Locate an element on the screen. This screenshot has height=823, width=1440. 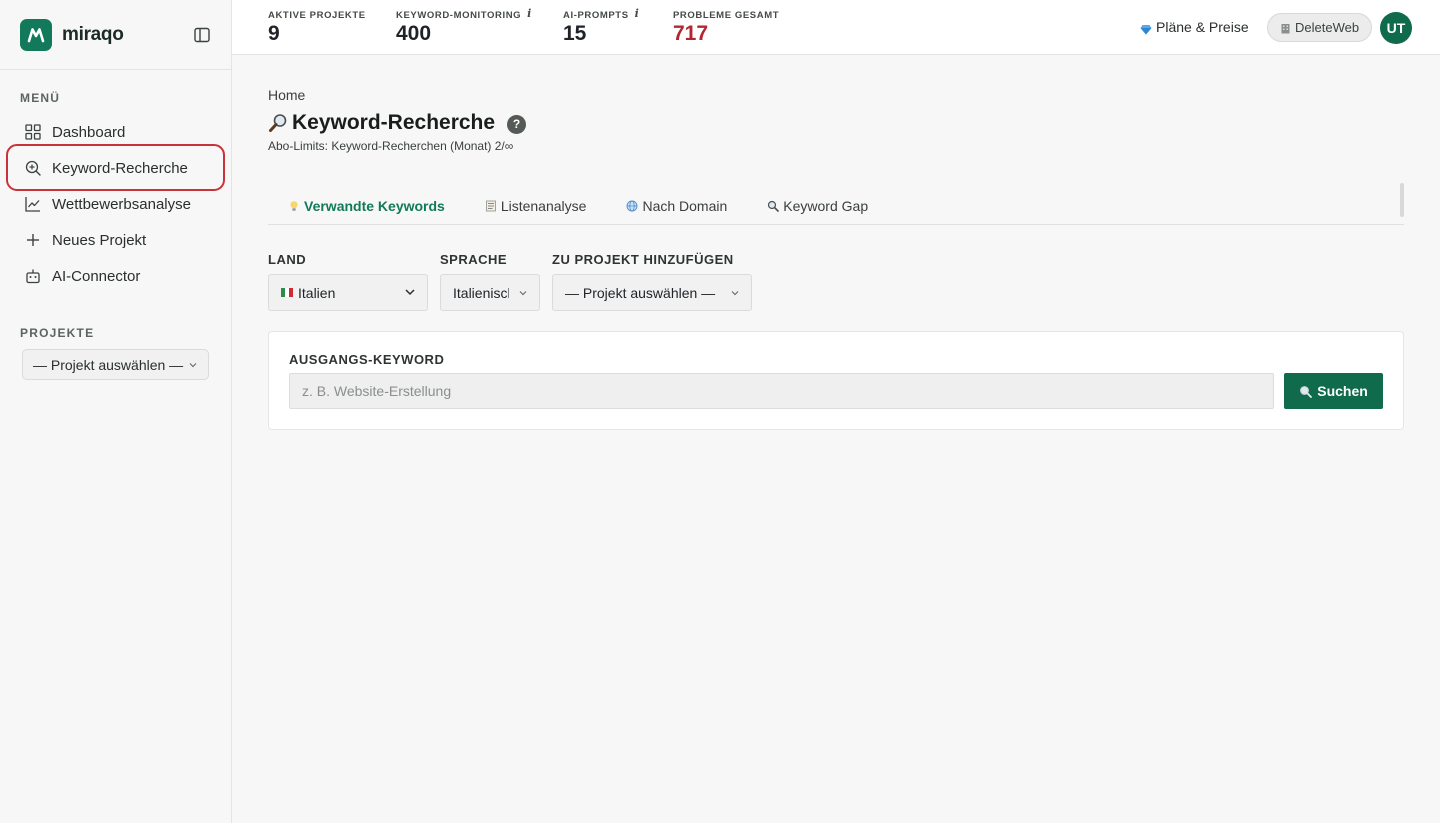
logo-icon is located at coordinates (36, 34).